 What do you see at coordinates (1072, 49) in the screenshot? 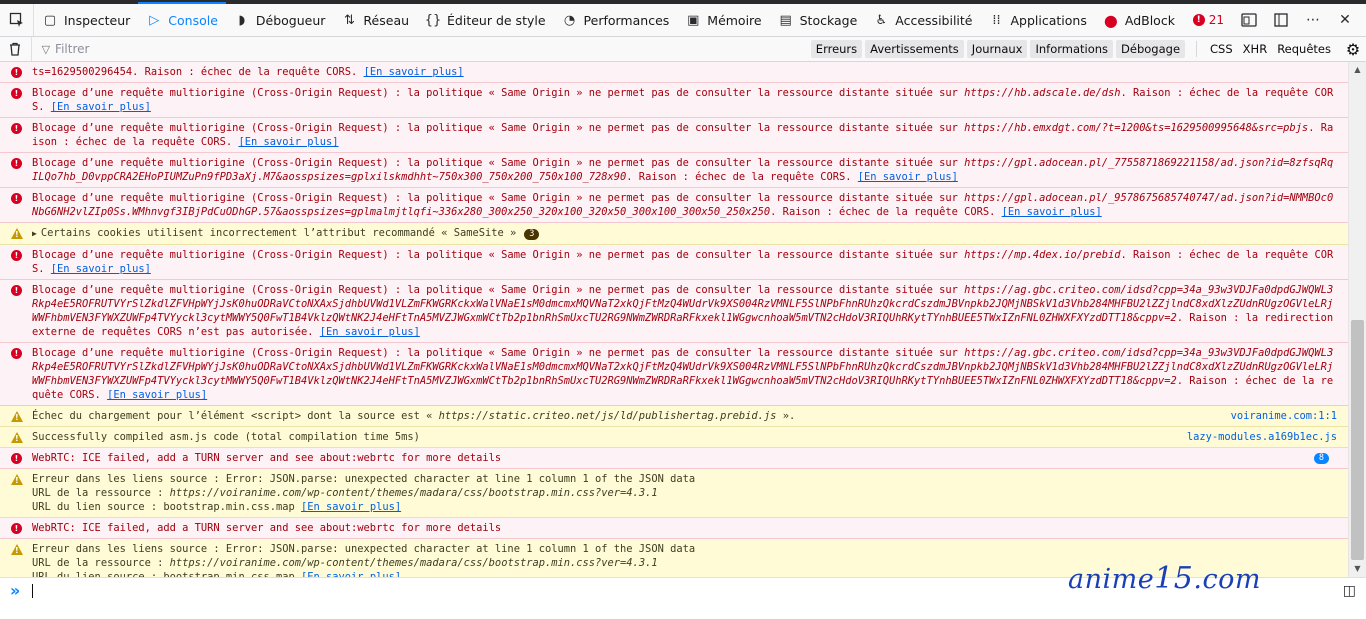
I see `level-info: Informations` at bounding box center [1072, 49].